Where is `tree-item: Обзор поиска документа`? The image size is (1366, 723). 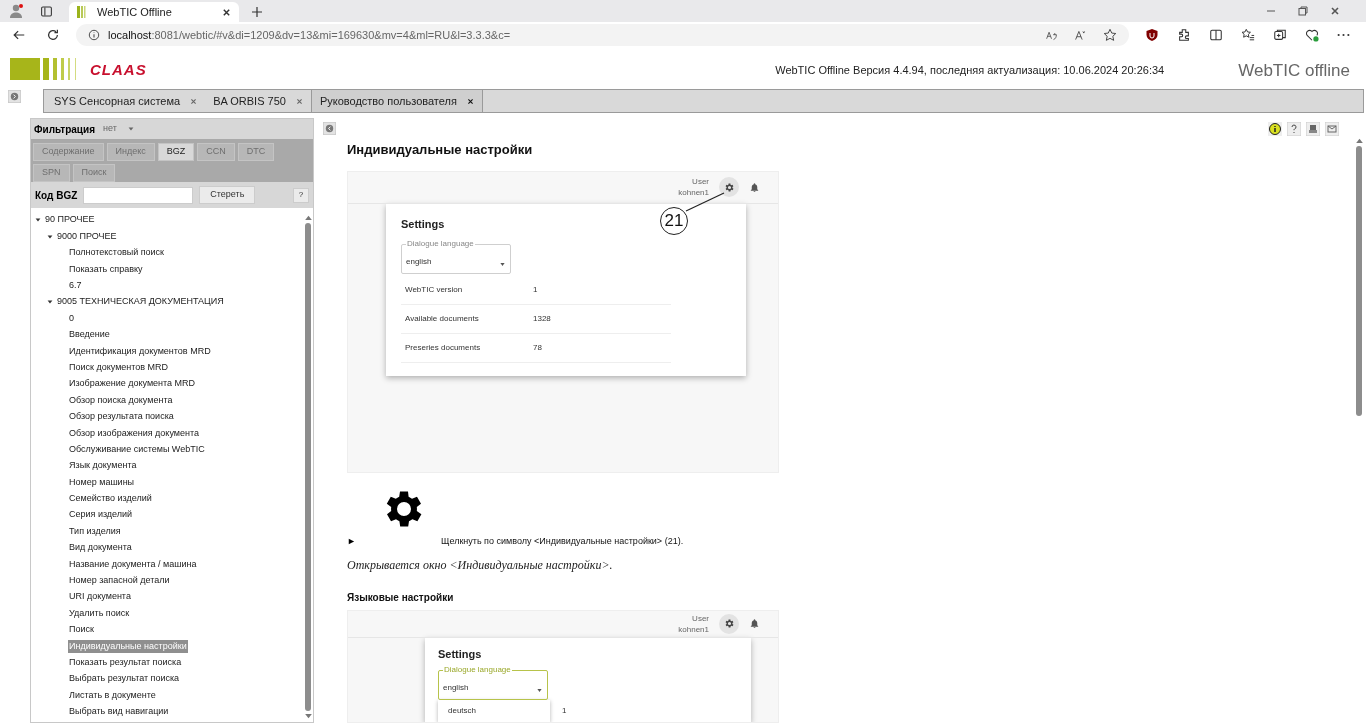 tree-item: Обзор поиска документа is located at coordinates (121, 400).